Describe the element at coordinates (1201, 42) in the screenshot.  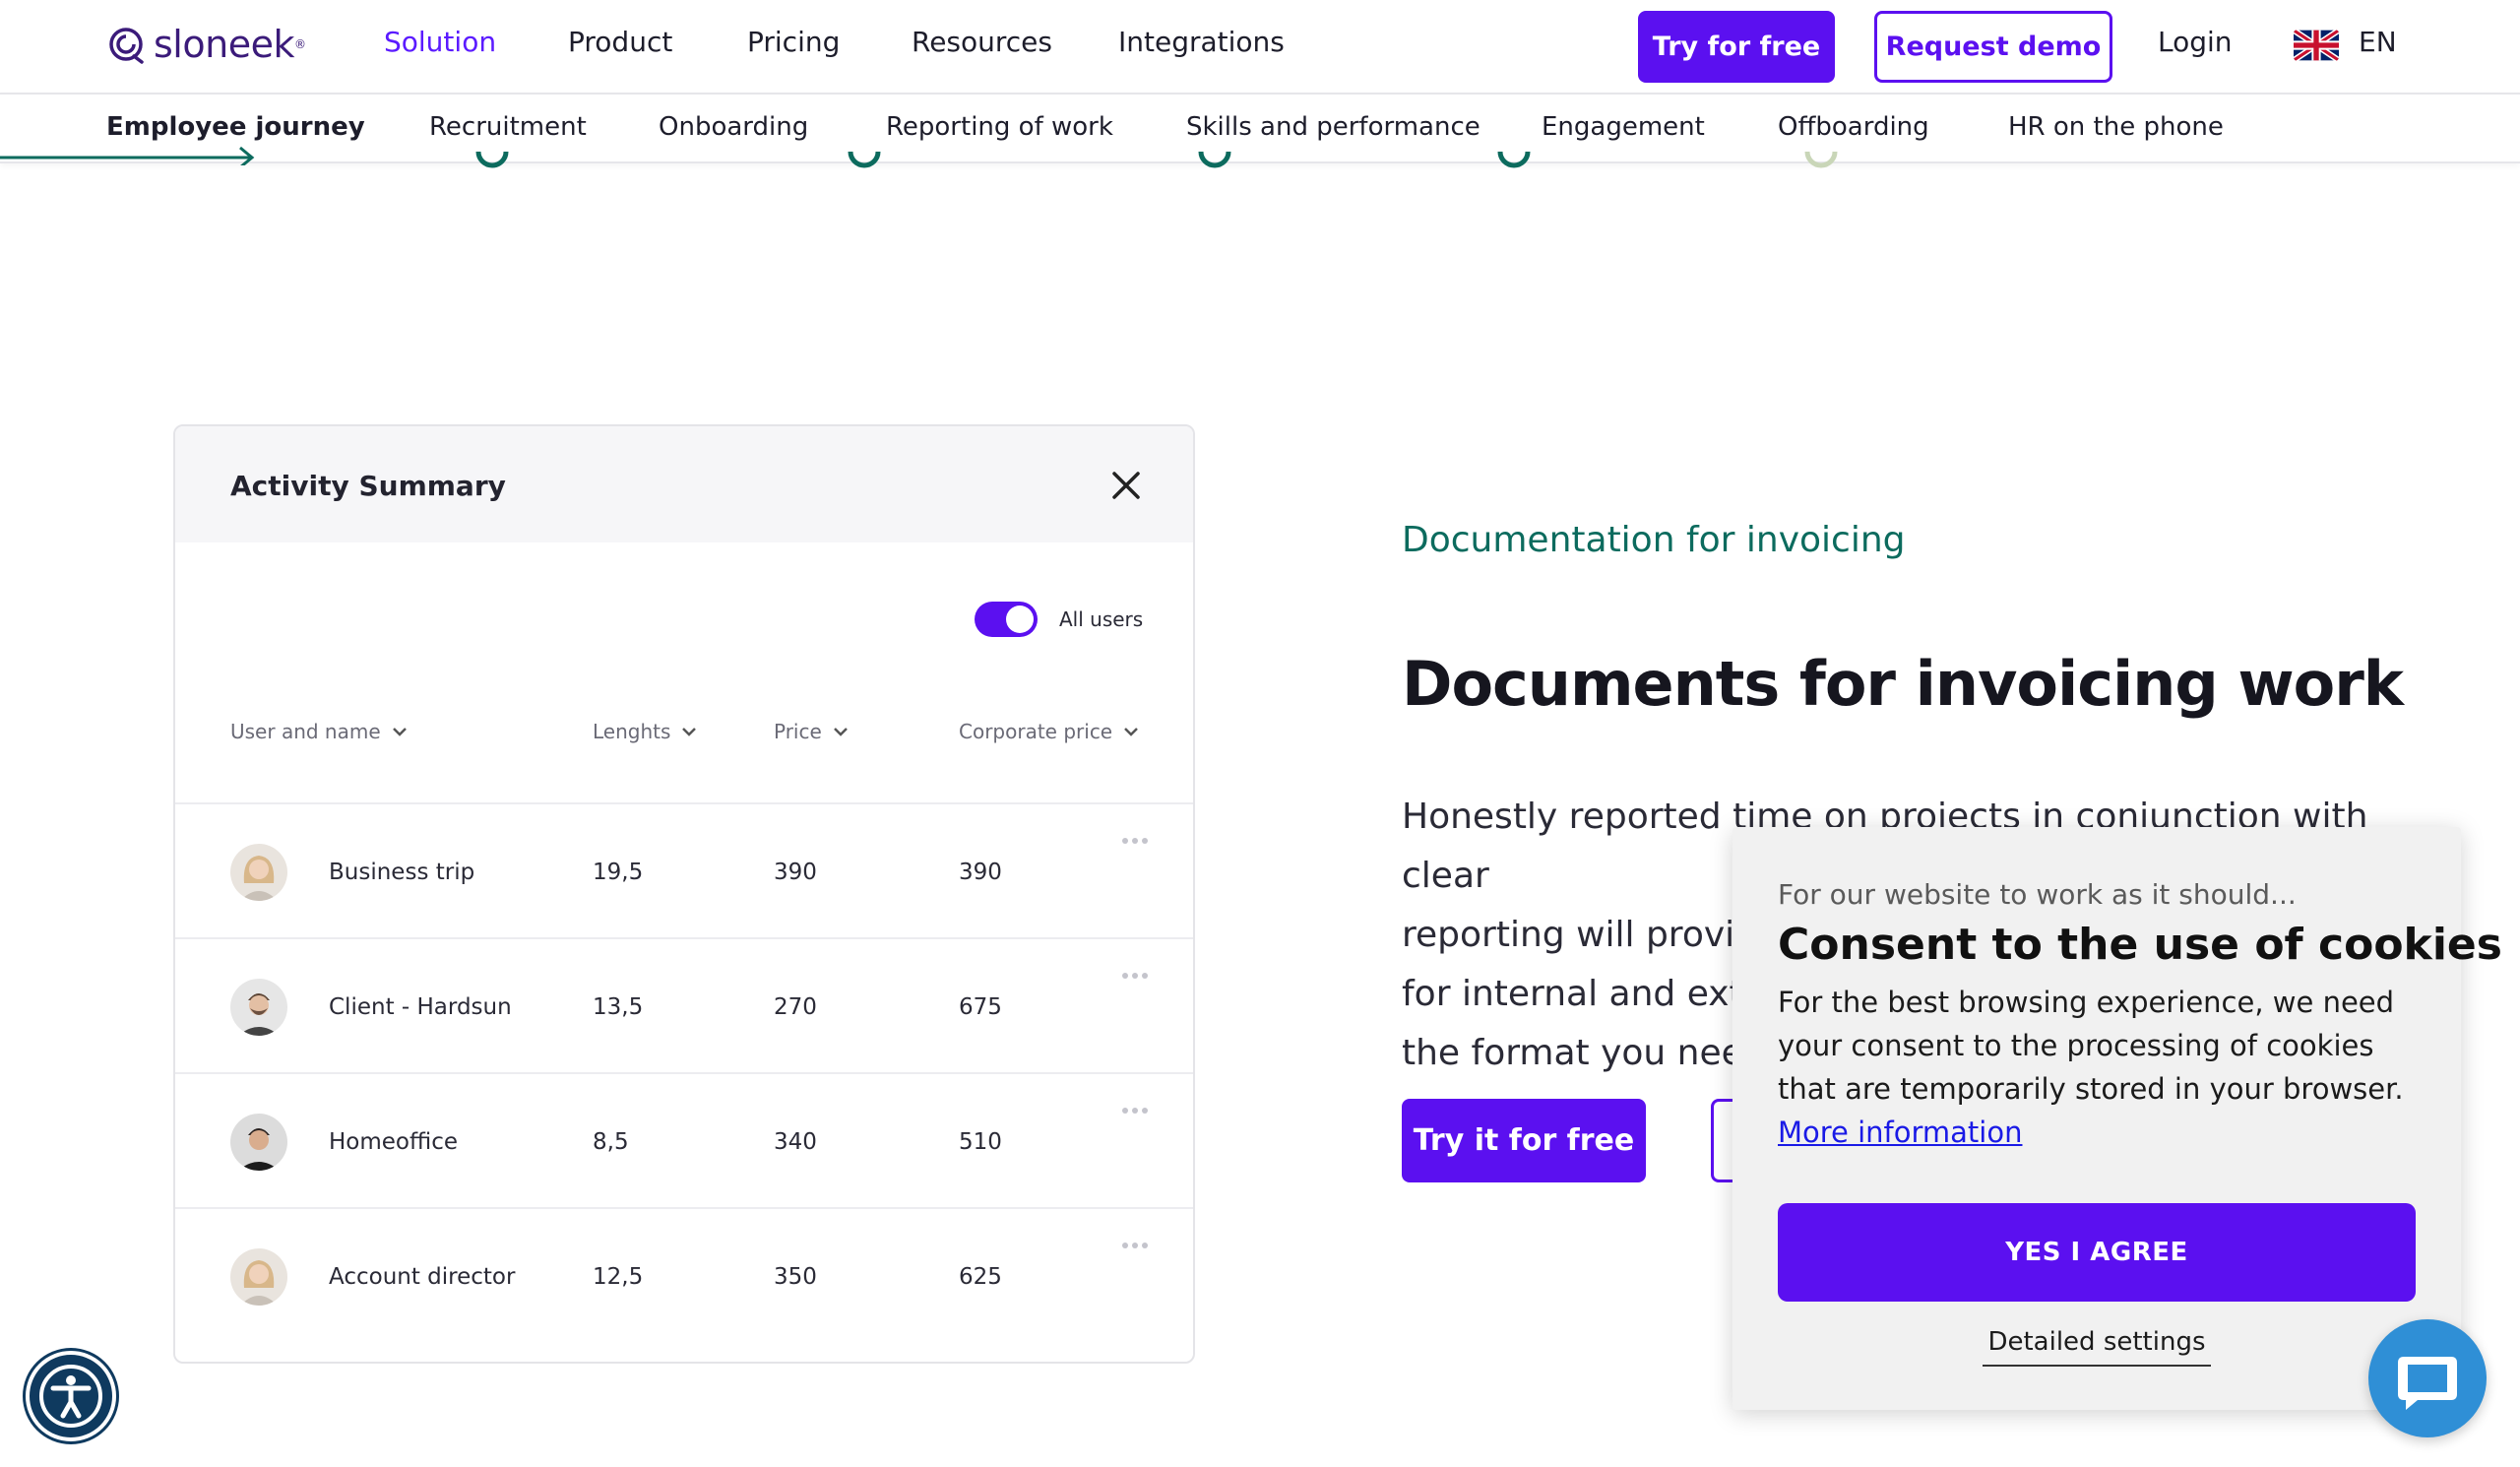
I see `menu-integrations: Integrations` at that location.